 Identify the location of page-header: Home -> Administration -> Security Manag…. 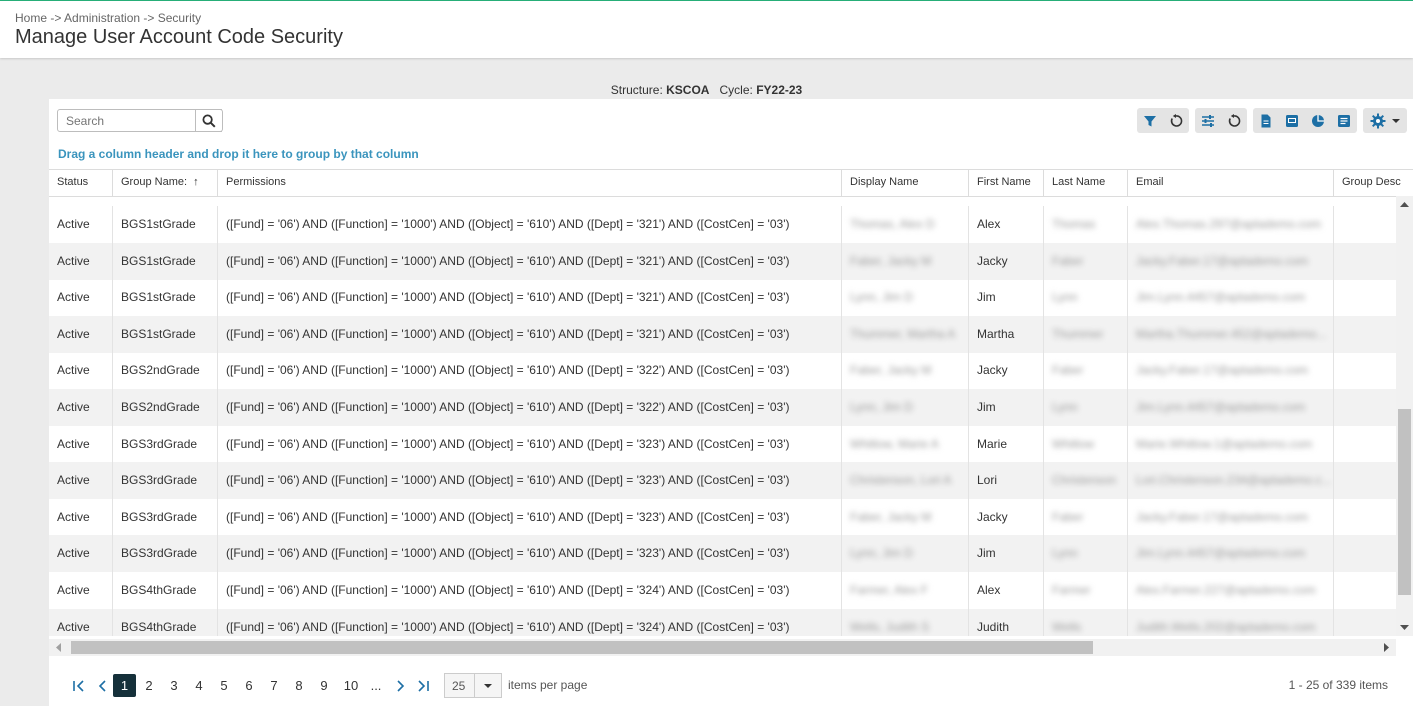
(706, 29).